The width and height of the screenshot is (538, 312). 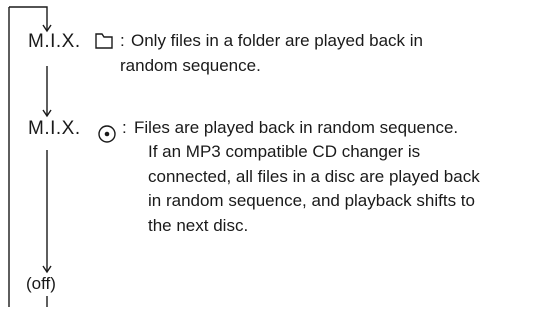 I want to click on folder-icon, so click(x=104, y=41).